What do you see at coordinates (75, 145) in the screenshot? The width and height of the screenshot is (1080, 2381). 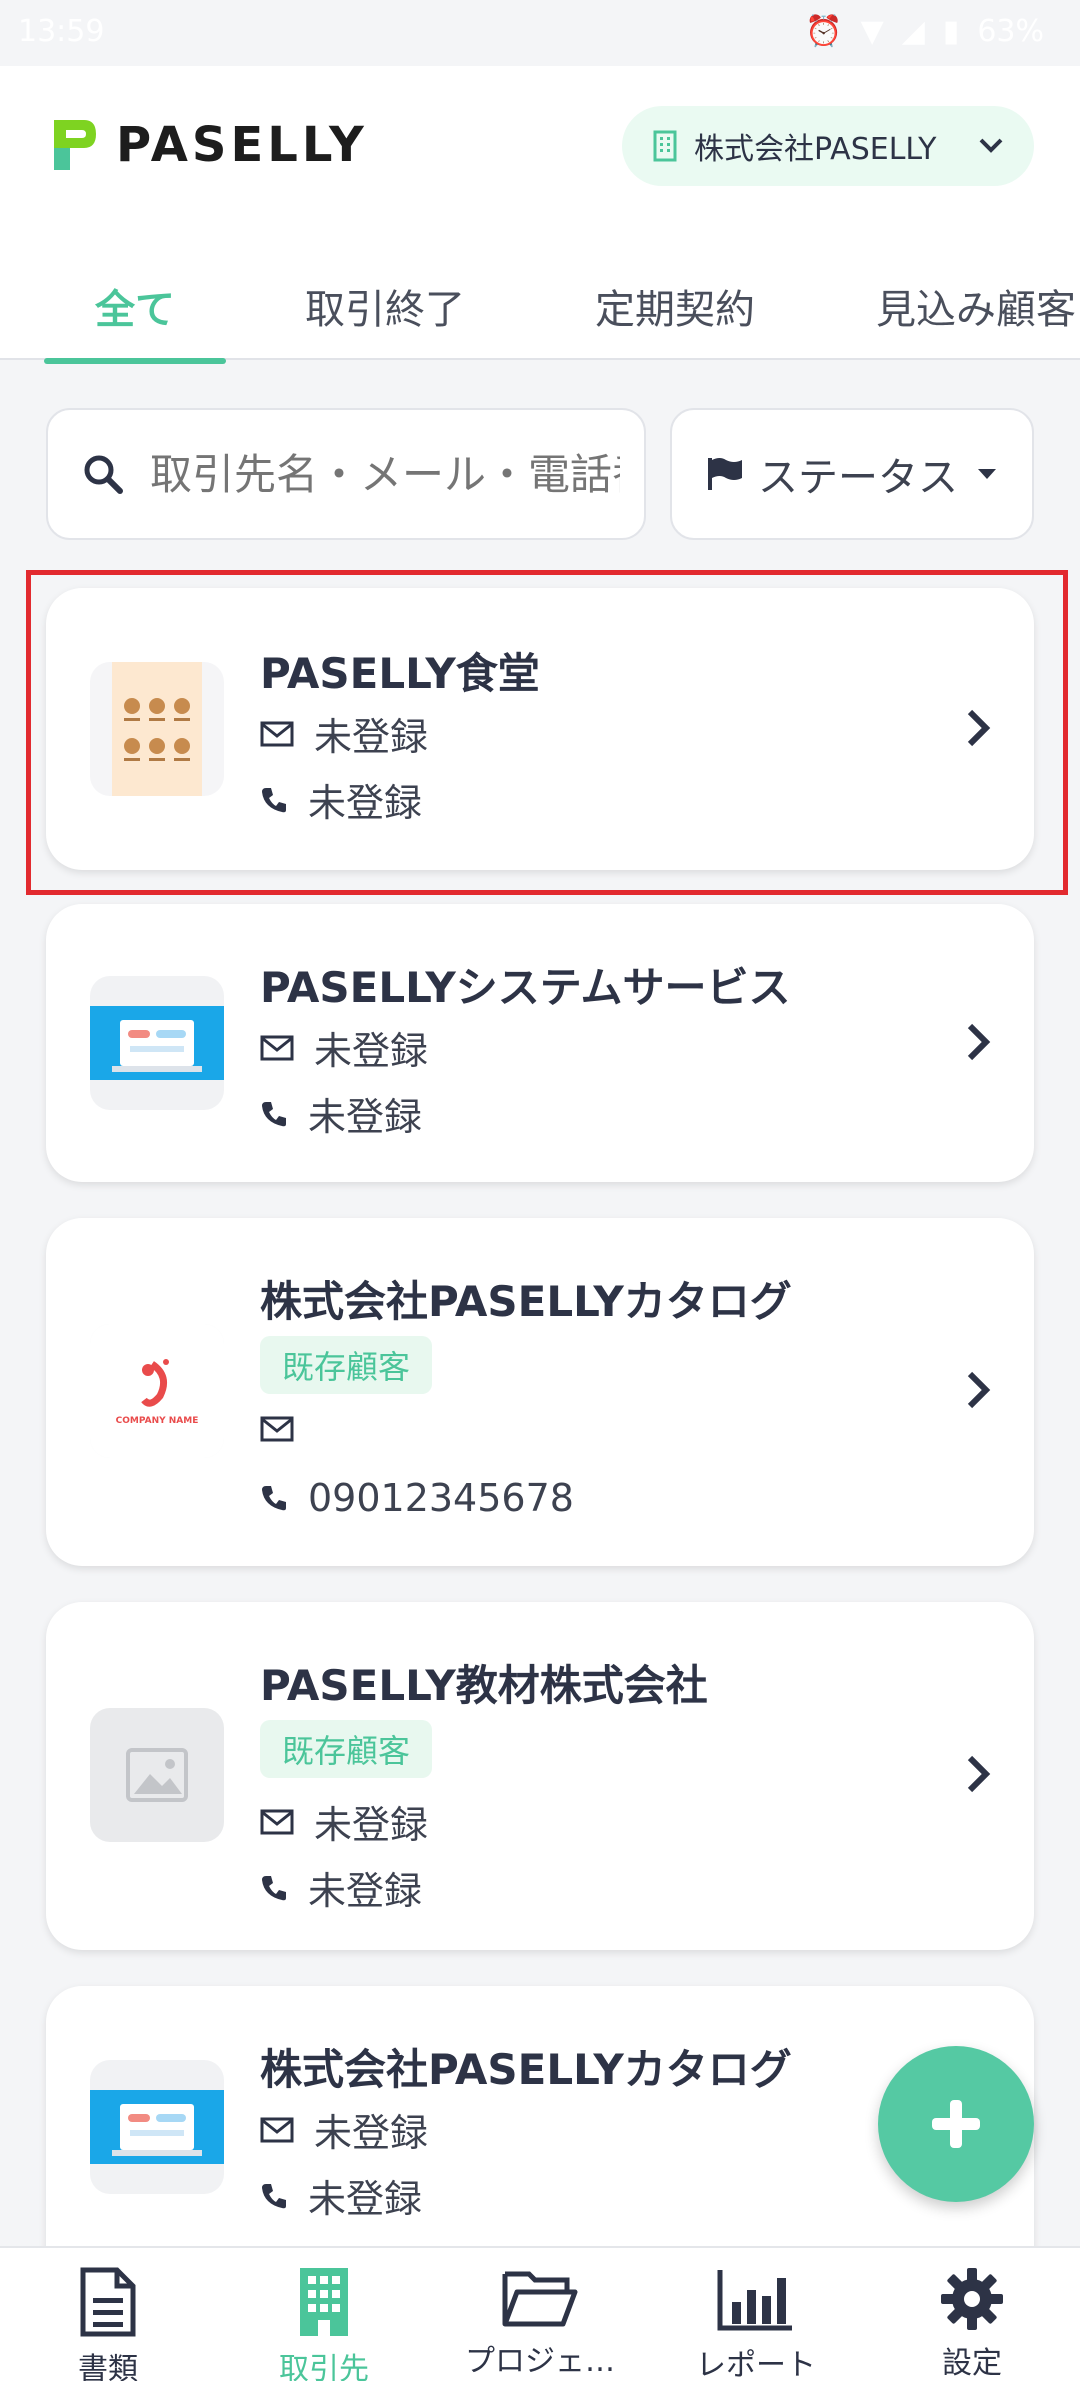 I see `paselly-logo-icon` at bounding box center [75, 145].